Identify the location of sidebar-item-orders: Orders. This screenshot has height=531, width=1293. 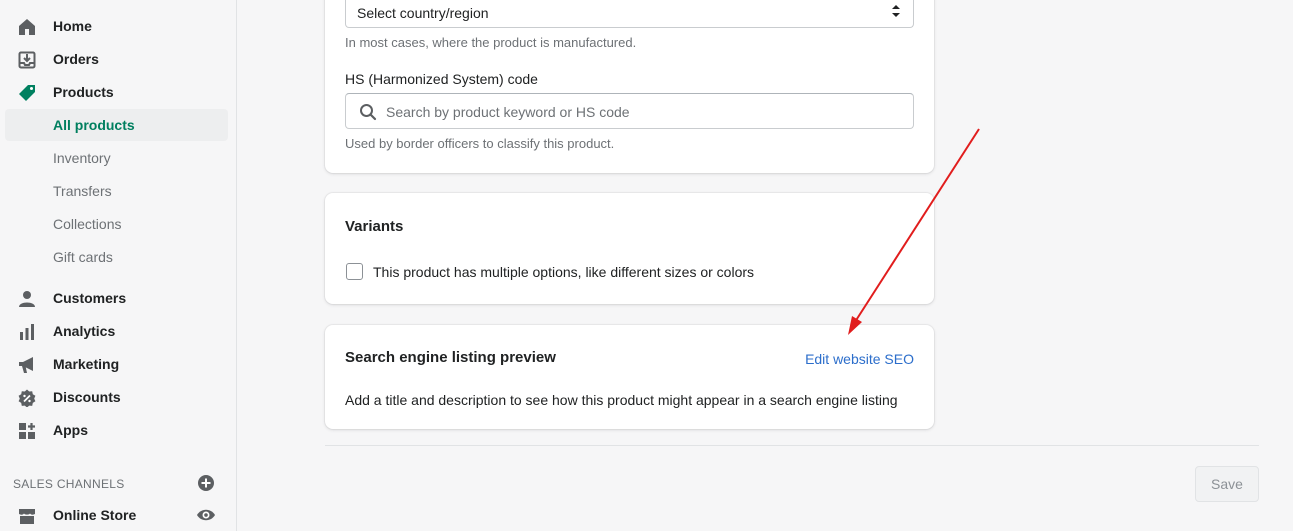
(116, 59).